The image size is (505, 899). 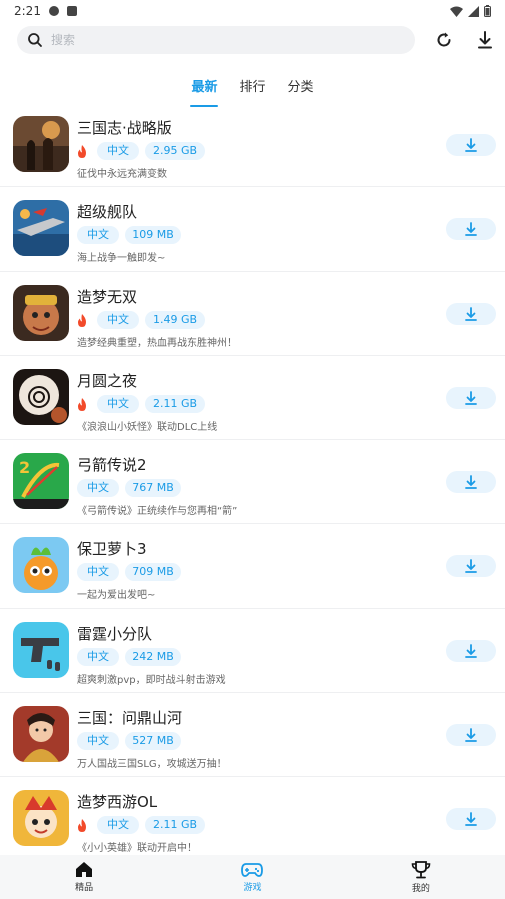 I want to click on game-icon-fleet, so click(x=41, y=228).